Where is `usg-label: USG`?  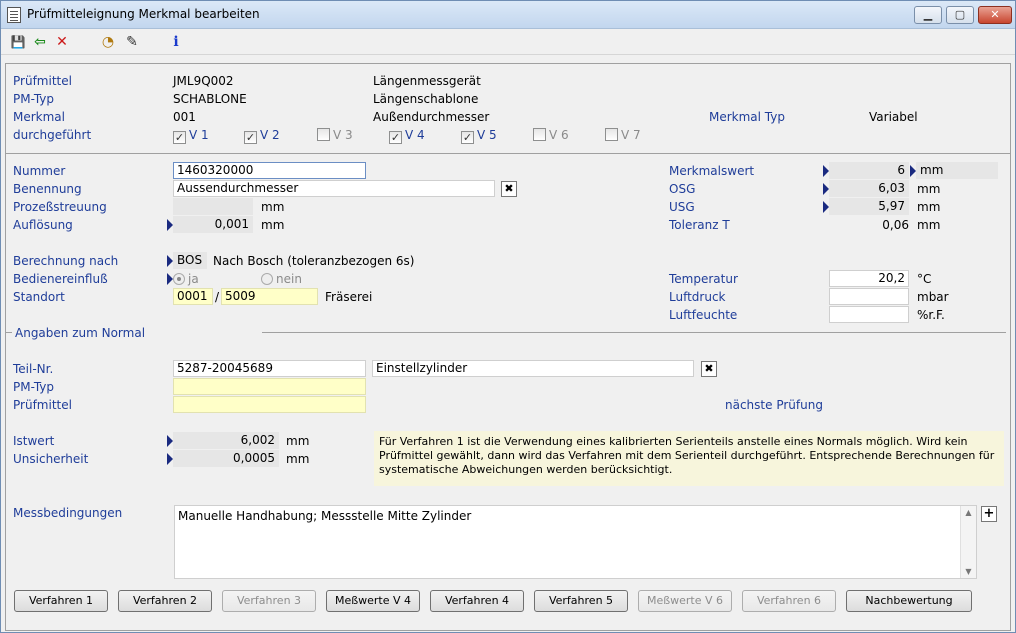 usg-label: USG is located at coordinates (682, 207).